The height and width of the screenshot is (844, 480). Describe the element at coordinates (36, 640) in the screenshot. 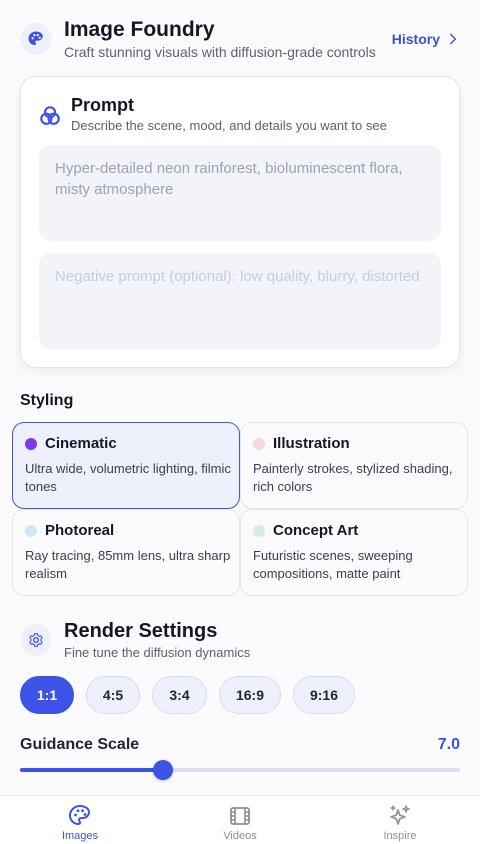

I see `gear-icon` at that location.